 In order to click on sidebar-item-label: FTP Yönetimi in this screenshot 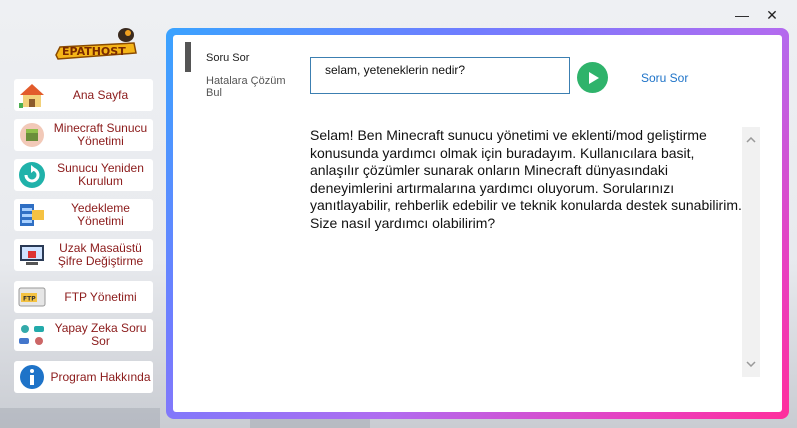, I will do `click(100, 296)`.